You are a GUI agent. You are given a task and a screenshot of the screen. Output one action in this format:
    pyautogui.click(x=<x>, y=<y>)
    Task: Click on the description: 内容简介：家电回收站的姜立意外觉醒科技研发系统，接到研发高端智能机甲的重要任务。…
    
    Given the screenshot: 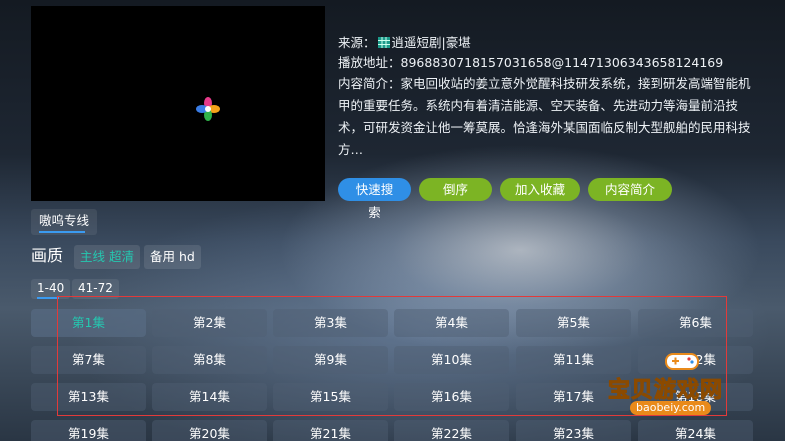 What is the action you would take?
    pyautogui.click(x=548, y=117)
    